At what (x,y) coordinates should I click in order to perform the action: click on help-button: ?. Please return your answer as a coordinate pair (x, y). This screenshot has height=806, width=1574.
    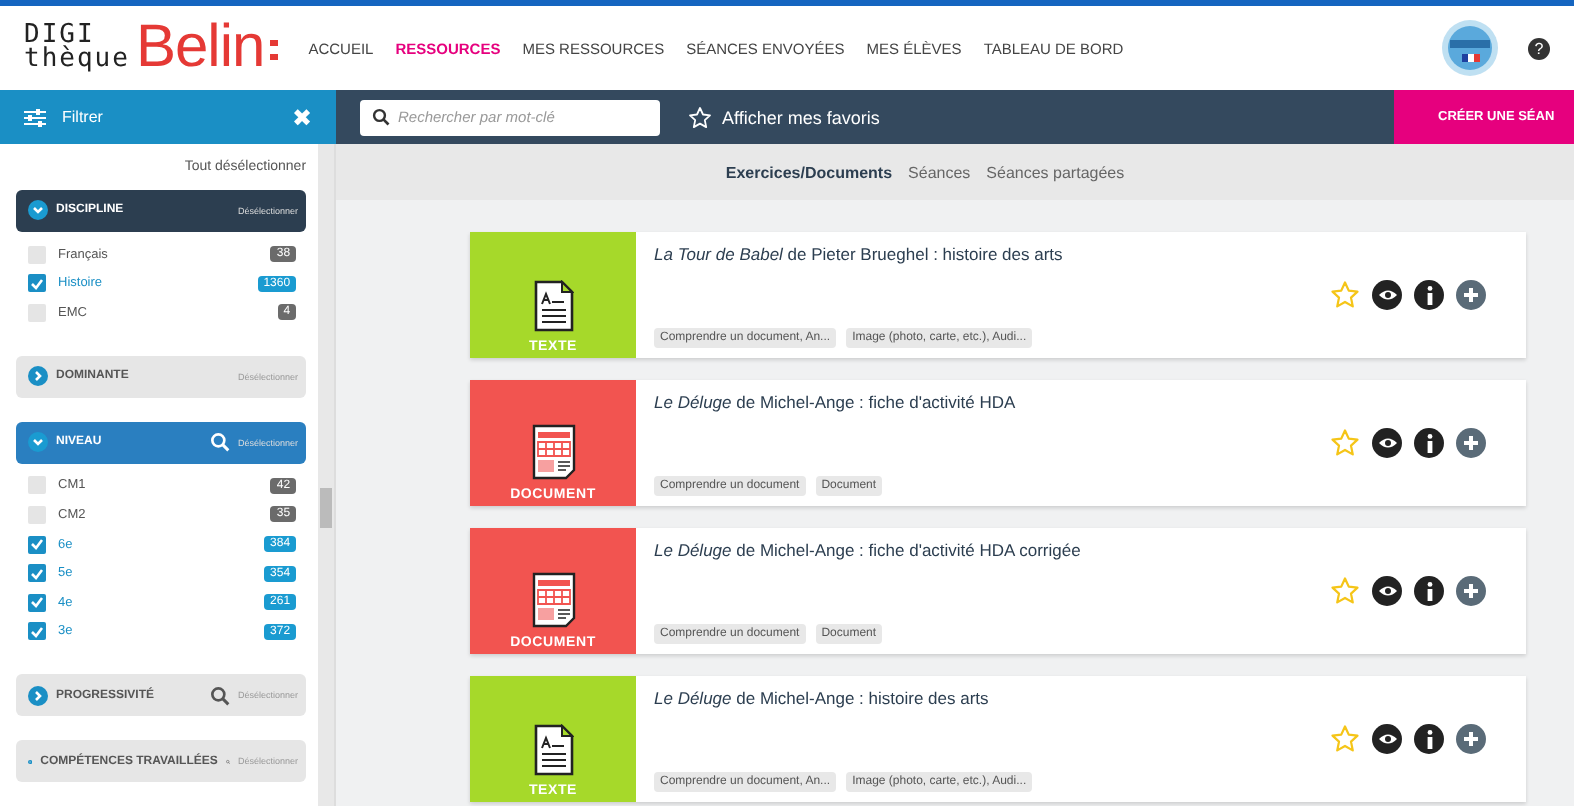
    Looking at the image, I should click on (1539, 48).